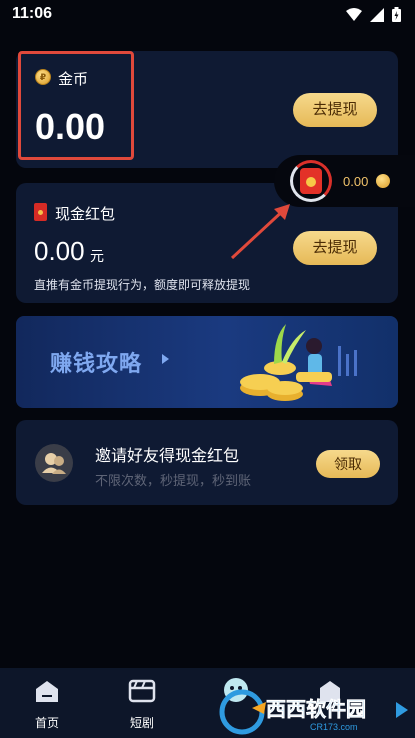 This screenshot has width=415, height=738. What do you see at coordinates (165, 359) in the screenshot?
I see `chevron-right-icon` at bounding box center [165, 359].